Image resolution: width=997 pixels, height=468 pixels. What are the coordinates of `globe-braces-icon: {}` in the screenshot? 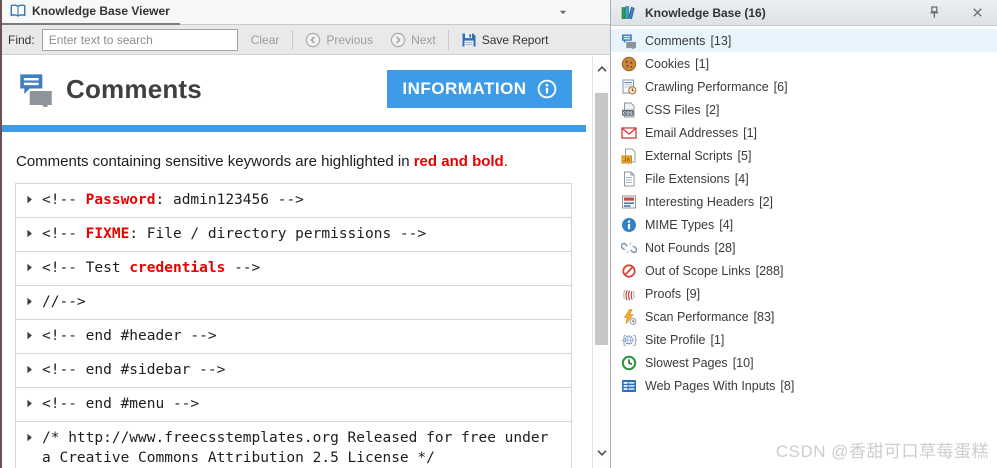 It's located at (630, 340).